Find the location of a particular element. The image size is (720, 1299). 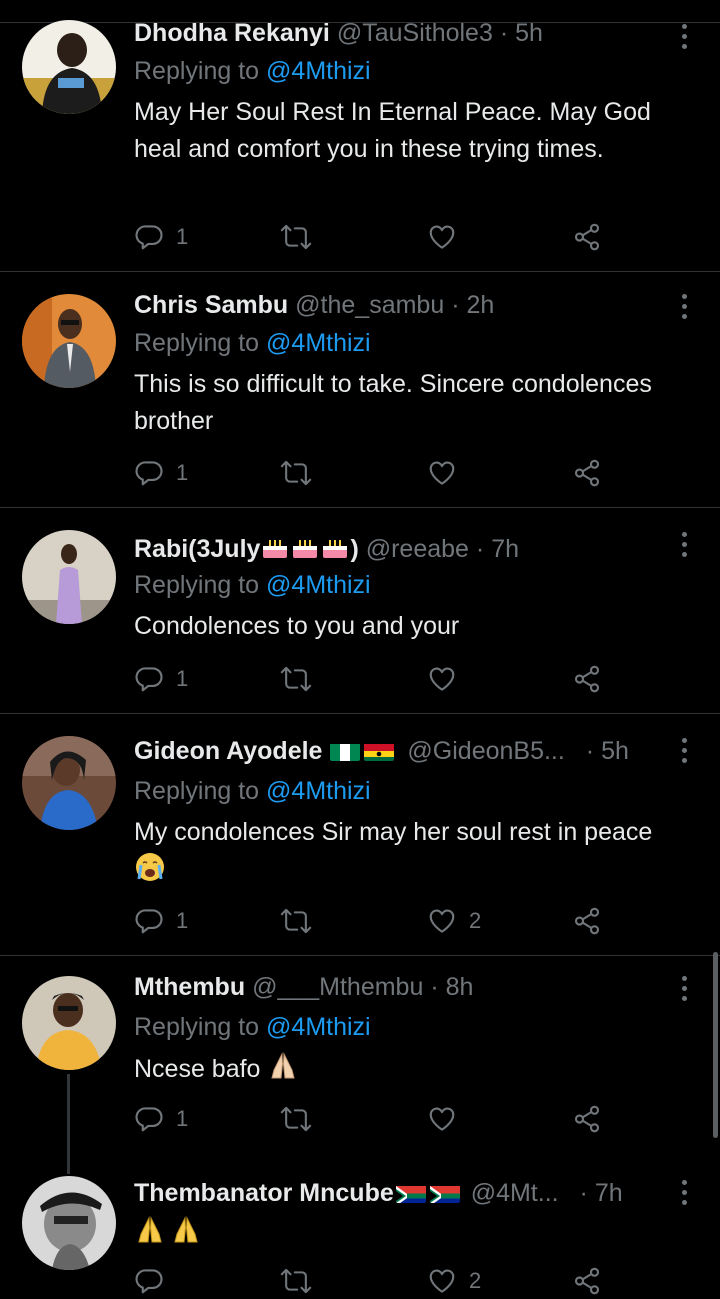

display-name: Rabi(3July is located at coordinates (197, 549).